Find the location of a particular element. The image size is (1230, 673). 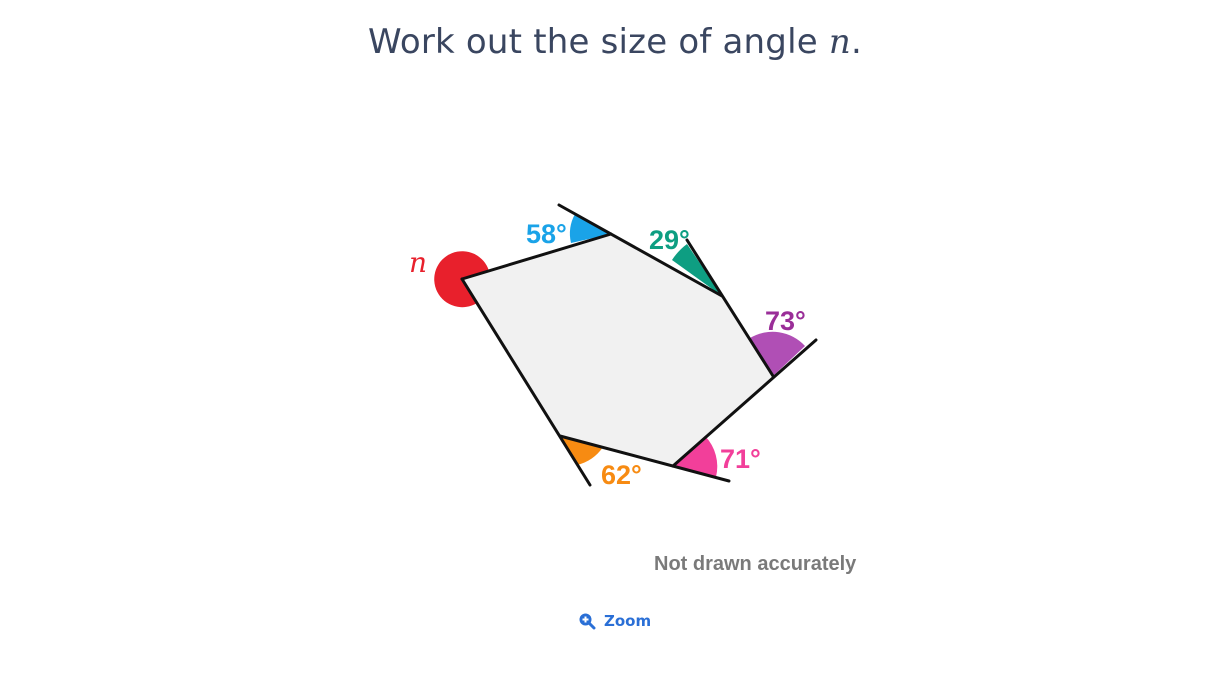

not-drawn-accurately-note: Not drawn accurately is located at coordinates (755, 564).